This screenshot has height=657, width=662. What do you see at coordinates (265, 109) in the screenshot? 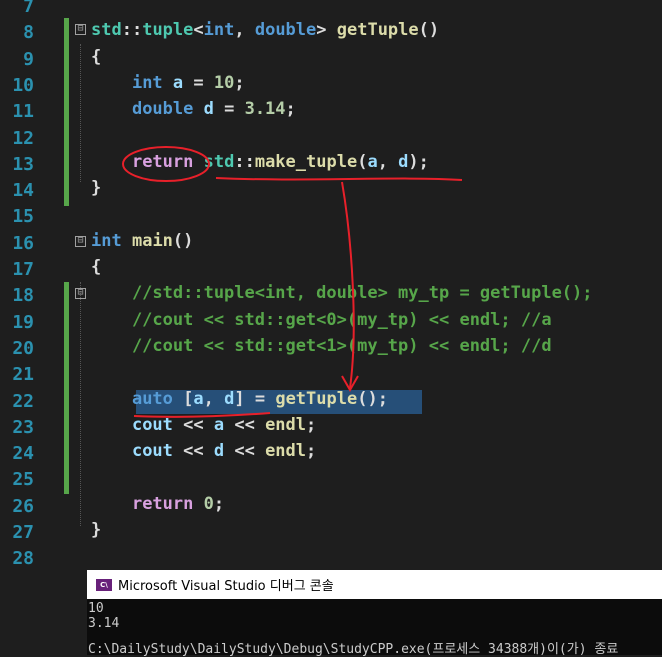
I see `code-token: 3.14` at bounding box center [265, 109].